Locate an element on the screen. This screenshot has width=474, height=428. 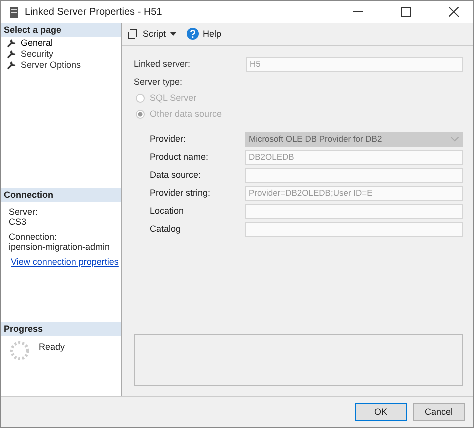
ok-button: OK is located at coordinates (381, 412).